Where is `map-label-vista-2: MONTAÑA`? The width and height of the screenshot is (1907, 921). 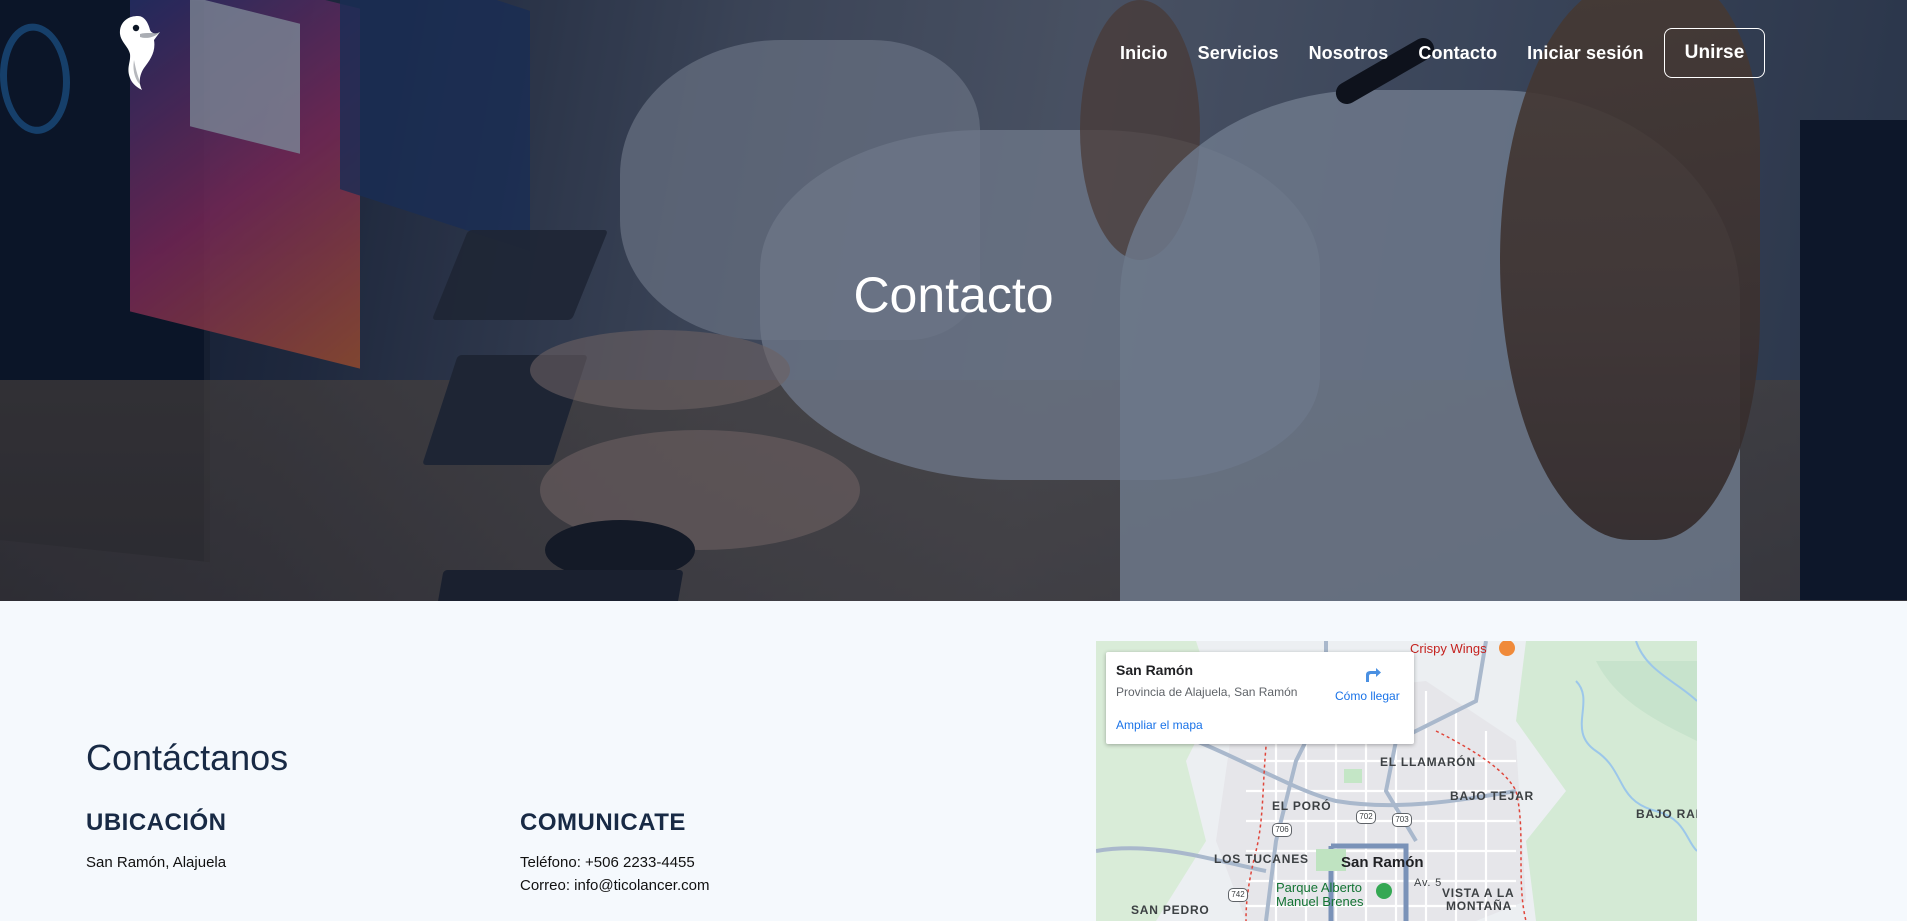
map-label-vista-2: MONTAÑA is located at coordinates (1479, 906).